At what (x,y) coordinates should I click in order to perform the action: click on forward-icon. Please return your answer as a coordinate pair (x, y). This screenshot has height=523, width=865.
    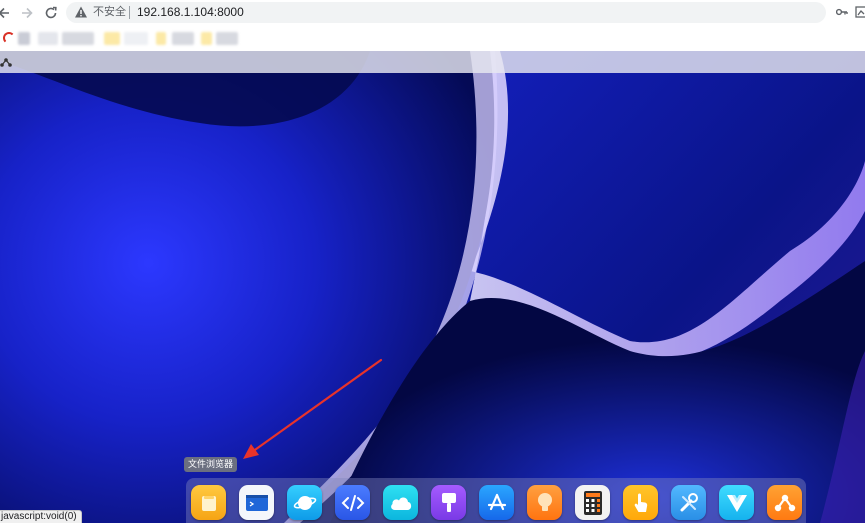
    Looking at the image, I should click on (27, 13).